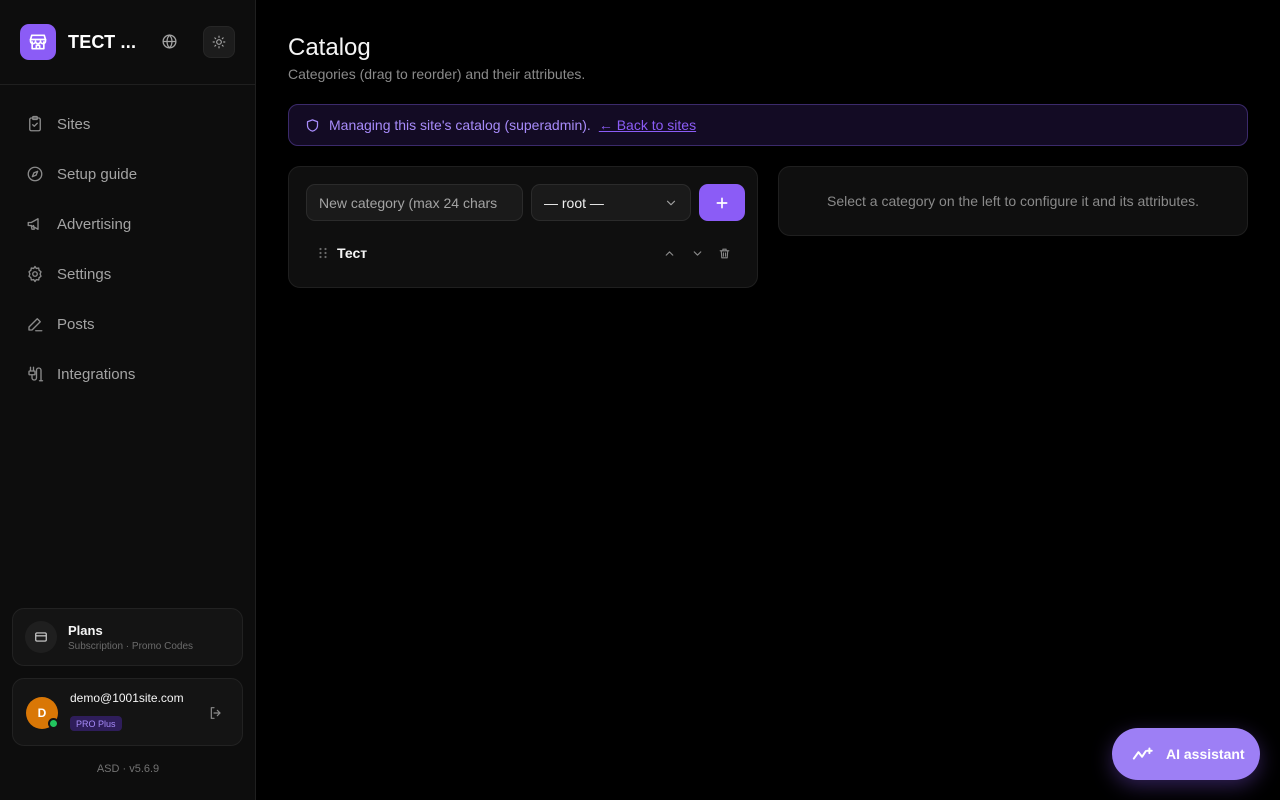  I want to click on clipboard-icon, so click(35, 124).